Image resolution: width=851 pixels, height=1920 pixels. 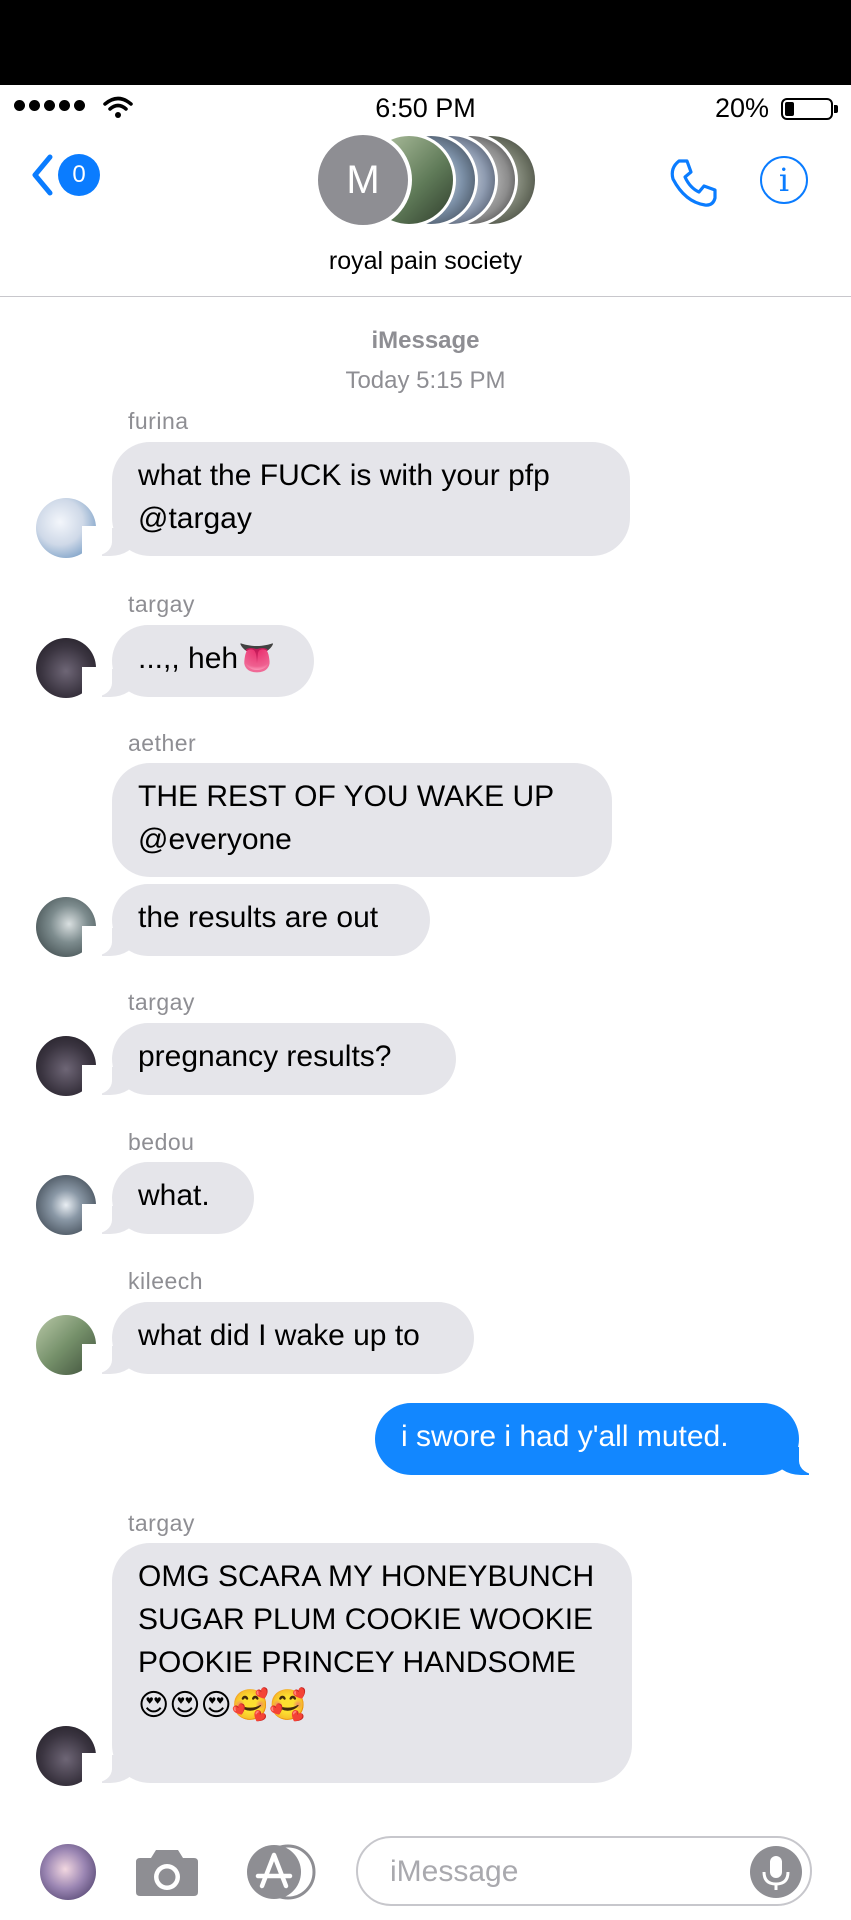 What do you see at coordinates (162, 743) in the screenshot?
I see `sender-name: aether` at bounding box center [162, 743].